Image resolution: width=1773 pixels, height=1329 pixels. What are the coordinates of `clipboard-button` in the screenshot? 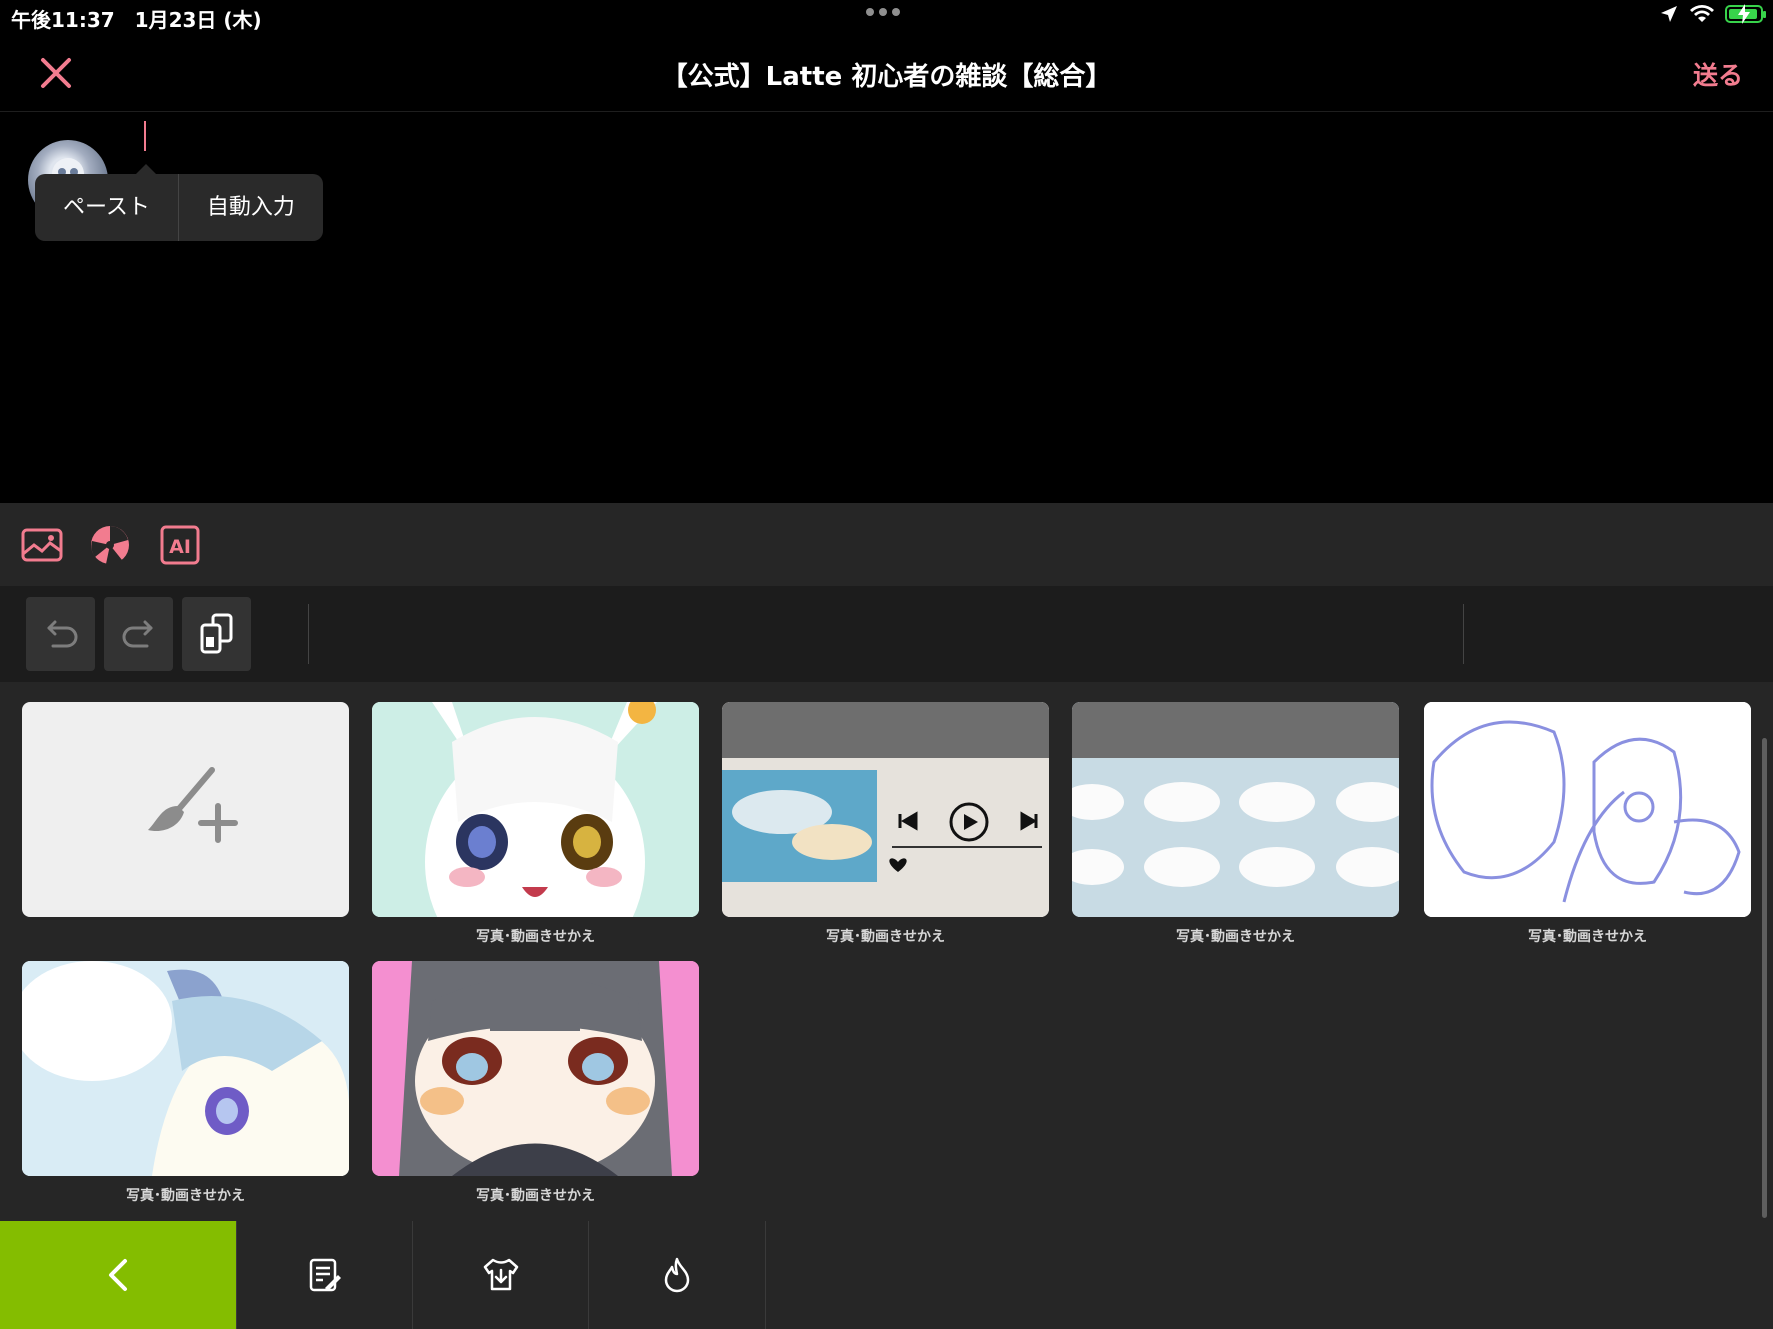 It's located at (216, 634).